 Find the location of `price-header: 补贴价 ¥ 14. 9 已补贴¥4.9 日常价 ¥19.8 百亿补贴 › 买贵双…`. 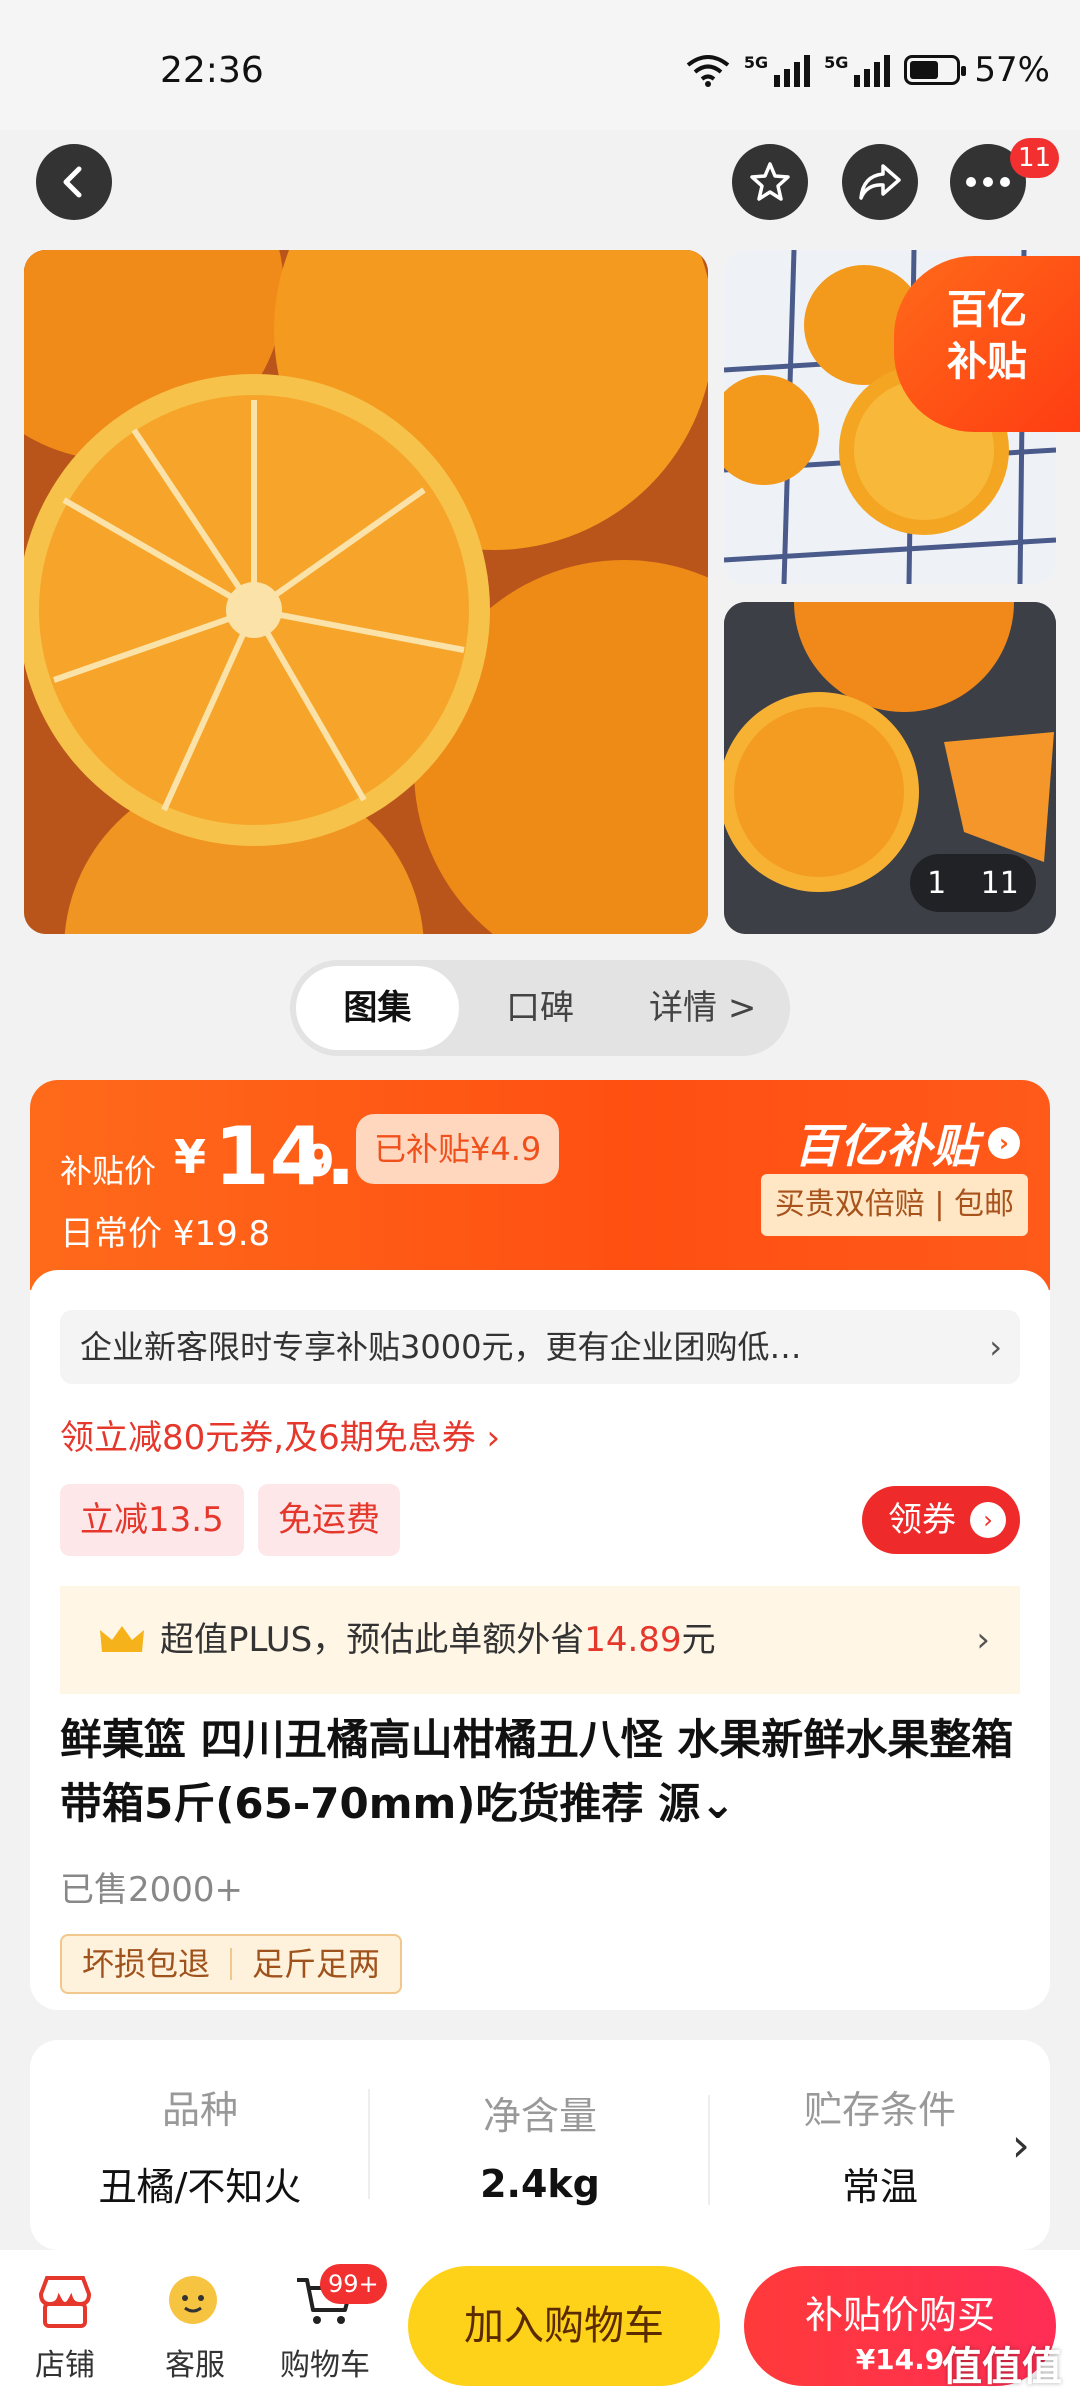

price-header: 补贴价 ¥ 14. 9 已补贴¥4.9 日常价 ¥19.8 百亿补贴 › 买贵双… is located at coordinates (540, 1185).